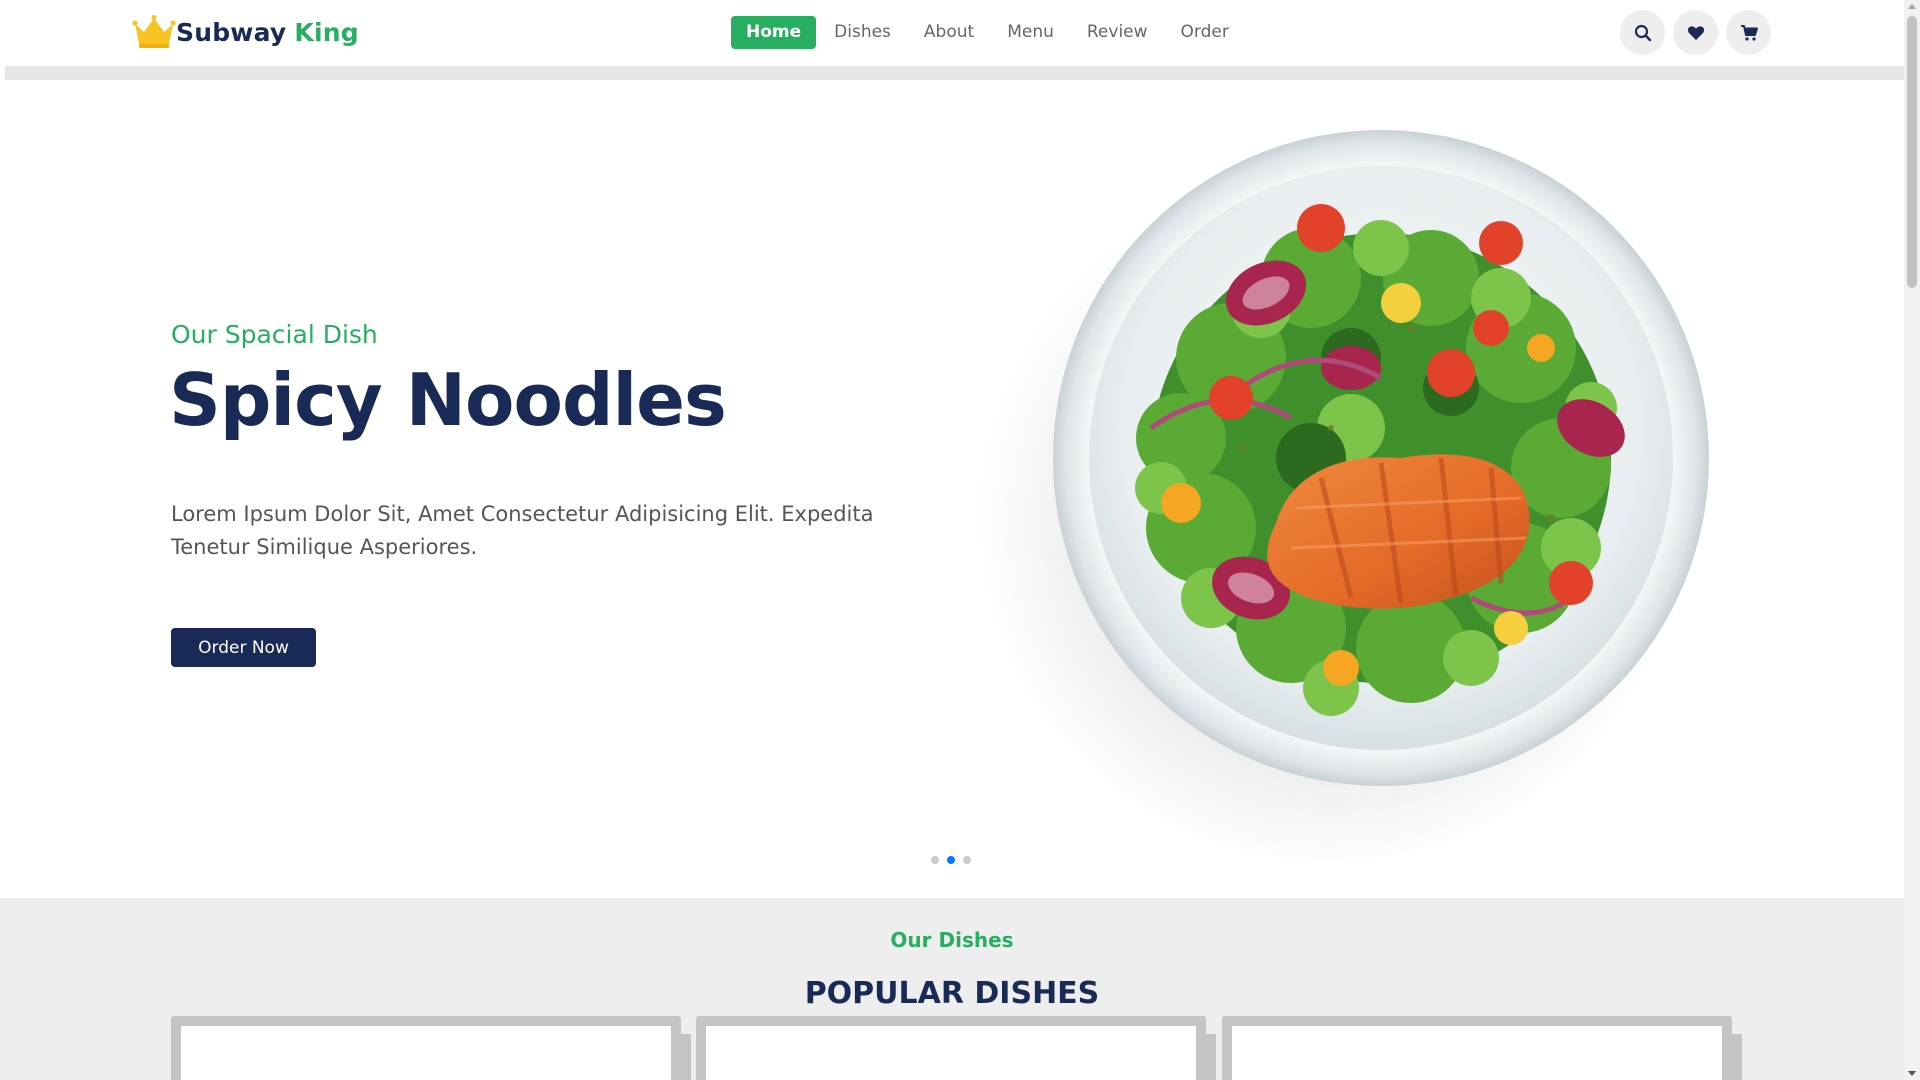  I want to click on header-divider, so click(954, 73).